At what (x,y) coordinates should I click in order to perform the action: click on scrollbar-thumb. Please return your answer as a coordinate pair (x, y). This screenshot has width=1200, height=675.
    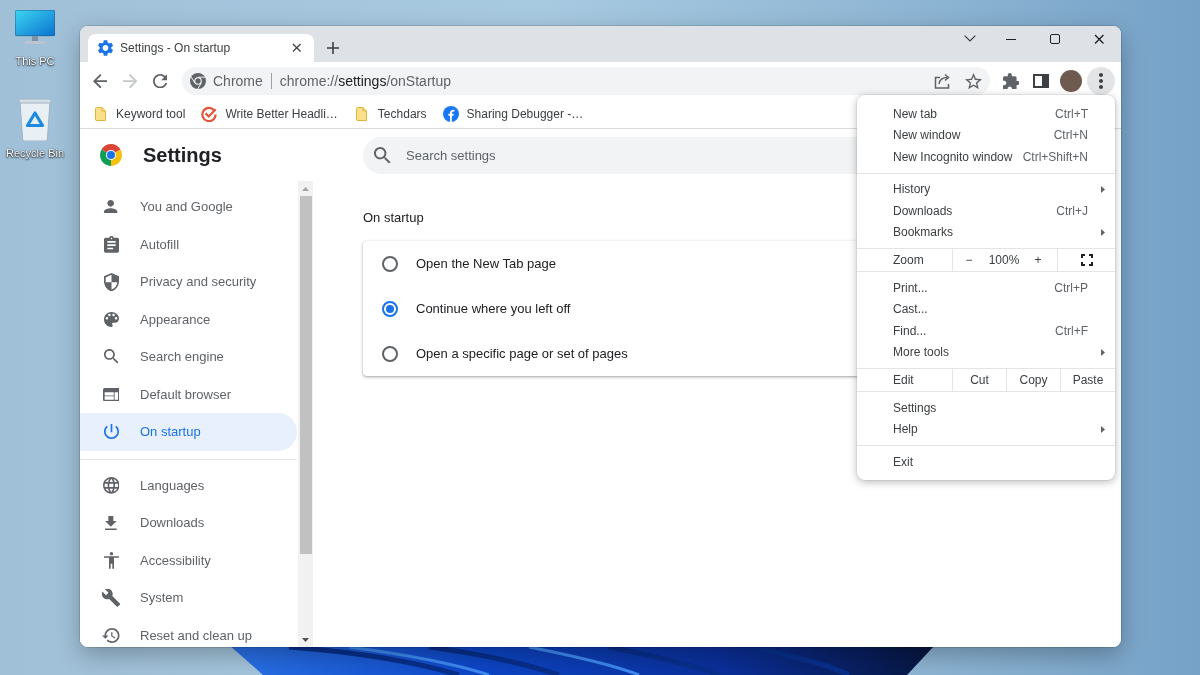
    Looking at the image, I should click on (305, 375).